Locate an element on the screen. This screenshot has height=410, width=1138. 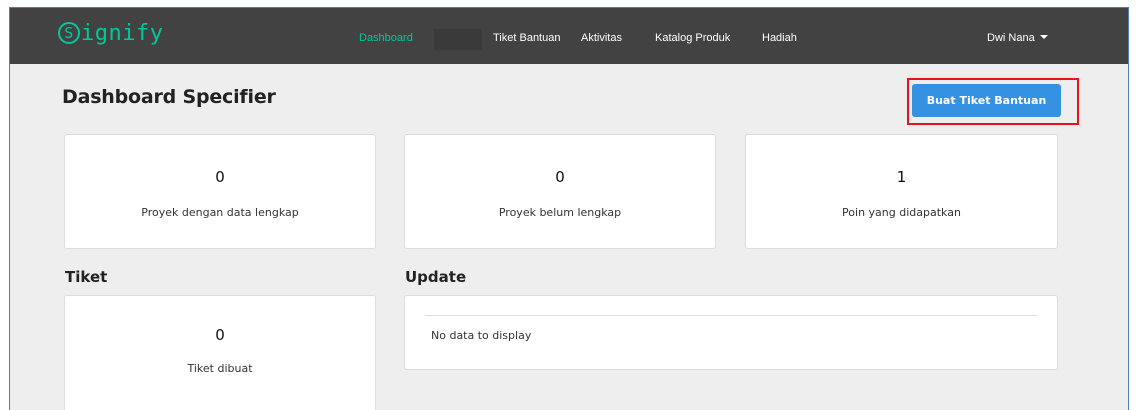
user-menu: Dwi Nana is located at coordinates (1017, 38).